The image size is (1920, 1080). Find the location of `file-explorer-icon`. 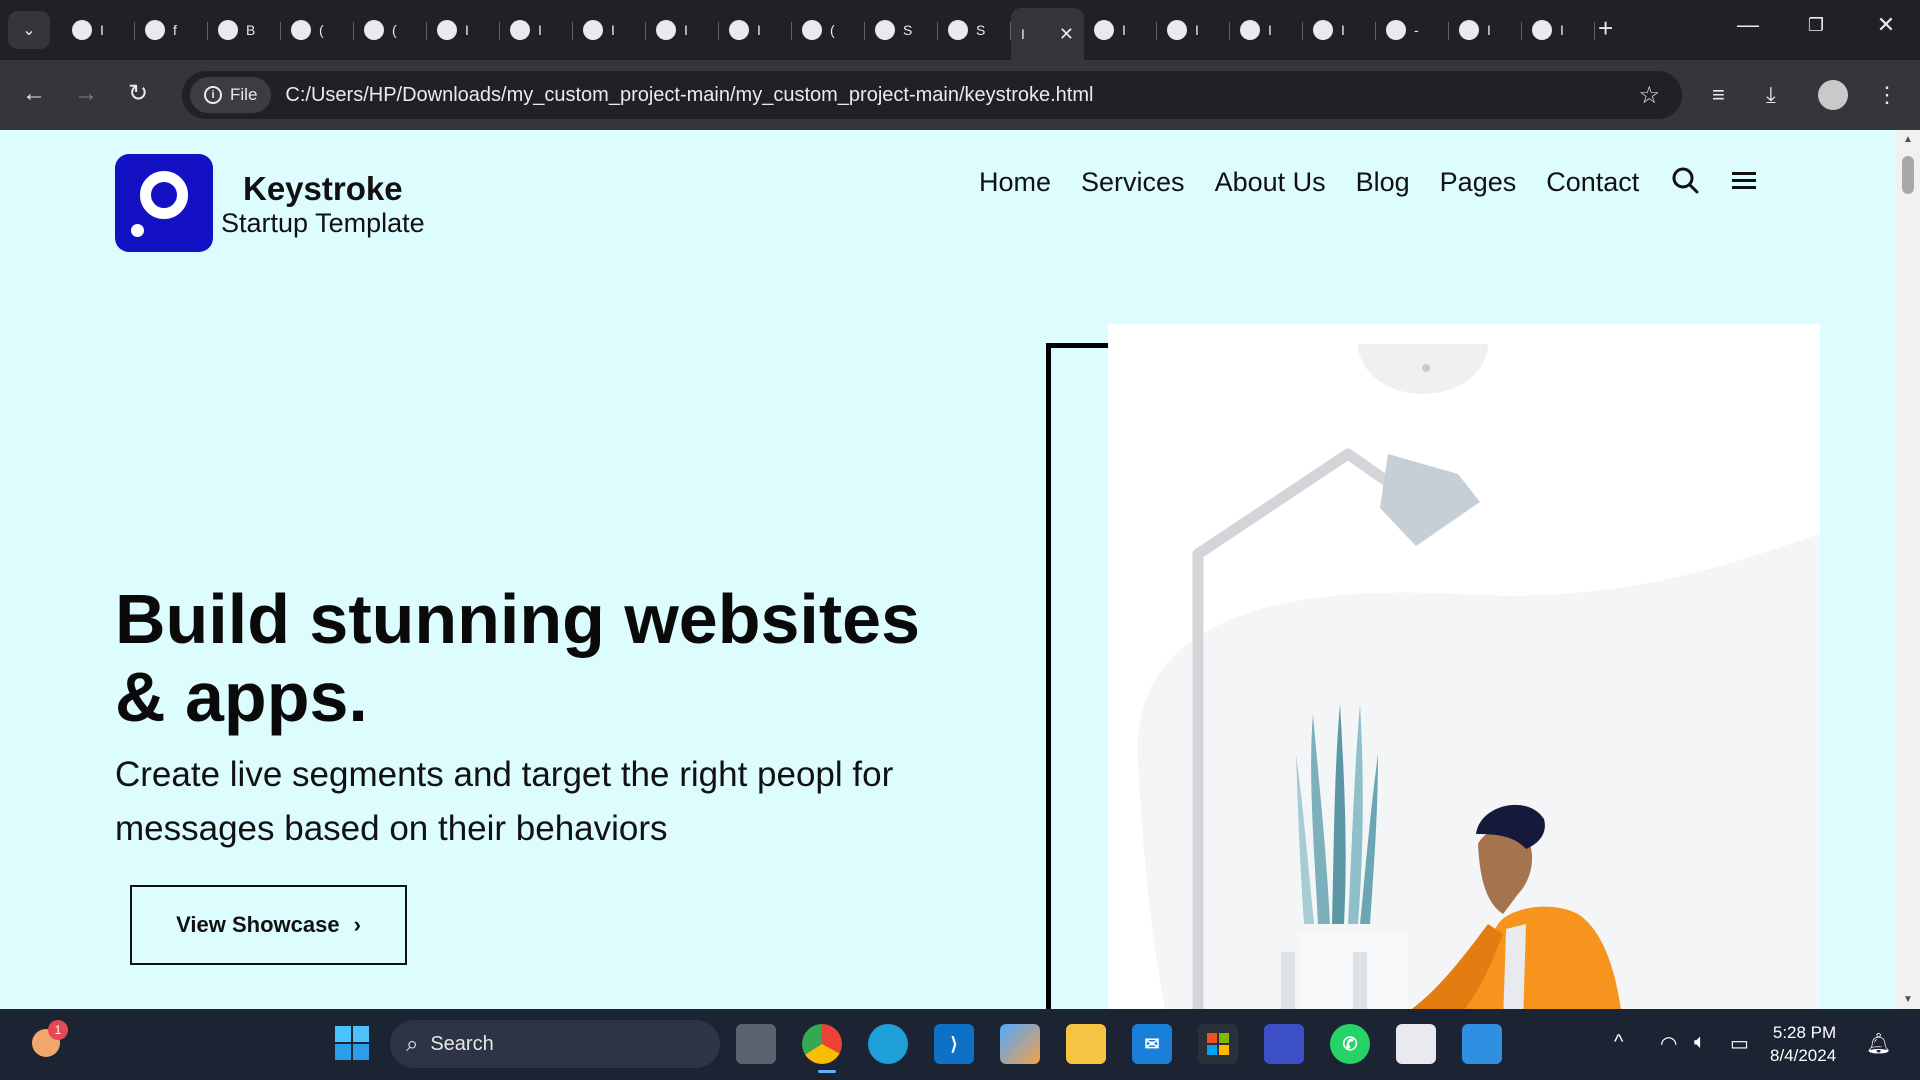

file-explorer-icon is located at coordinates (1086, 1044).